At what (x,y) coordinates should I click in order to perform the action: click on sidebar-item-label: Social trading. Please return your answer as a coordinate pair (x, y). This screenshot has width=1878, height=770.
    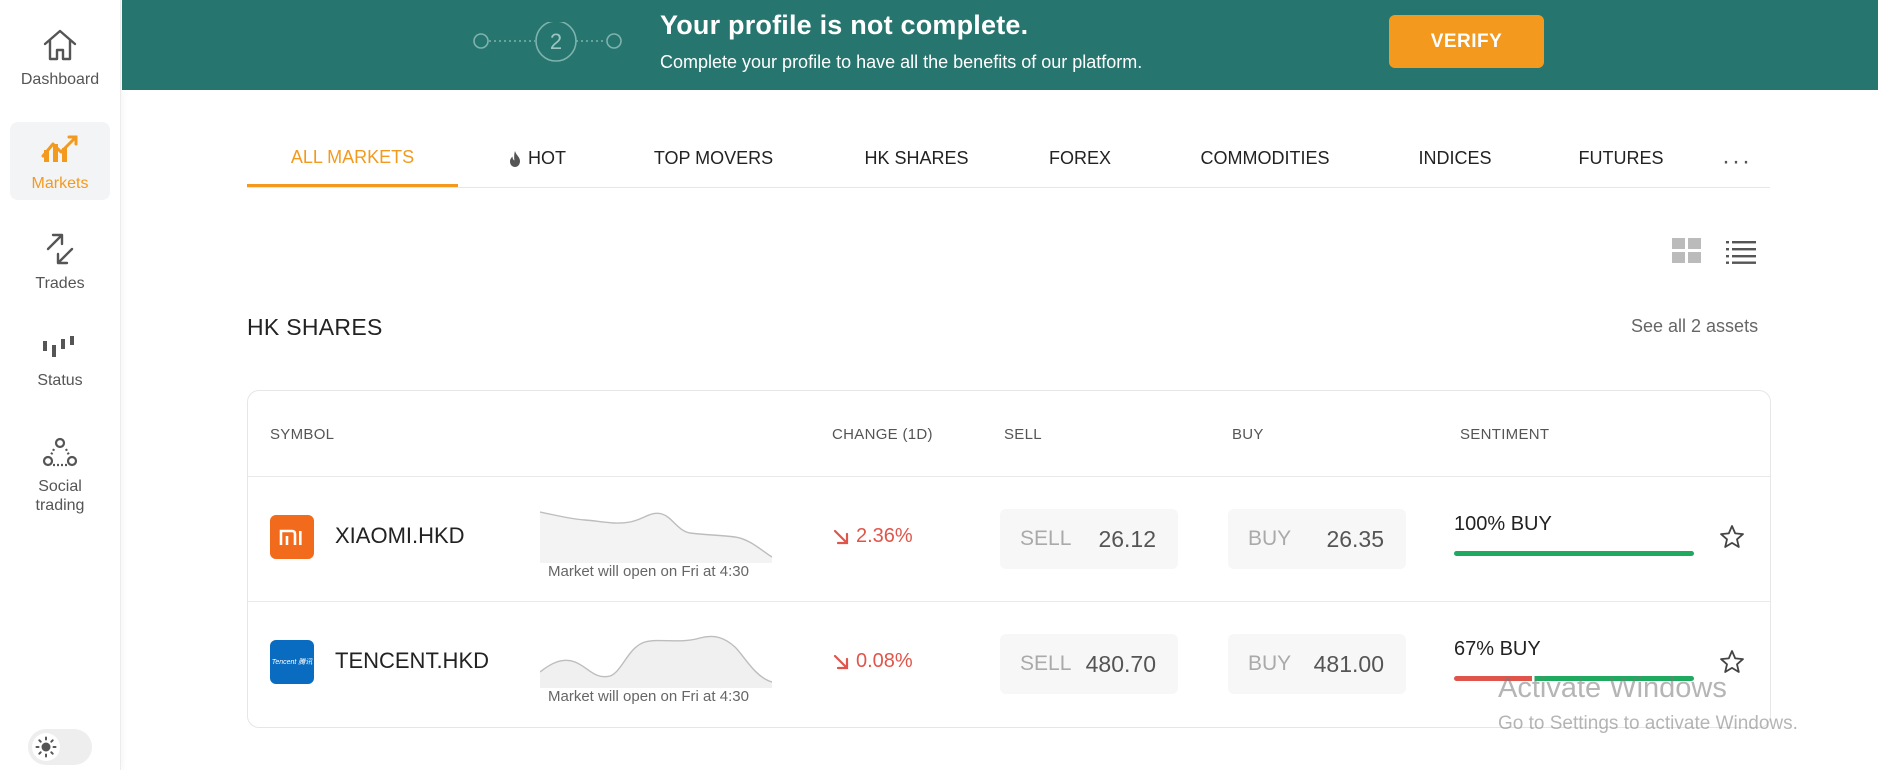
    Looking at the image, I should click on (60, 496).